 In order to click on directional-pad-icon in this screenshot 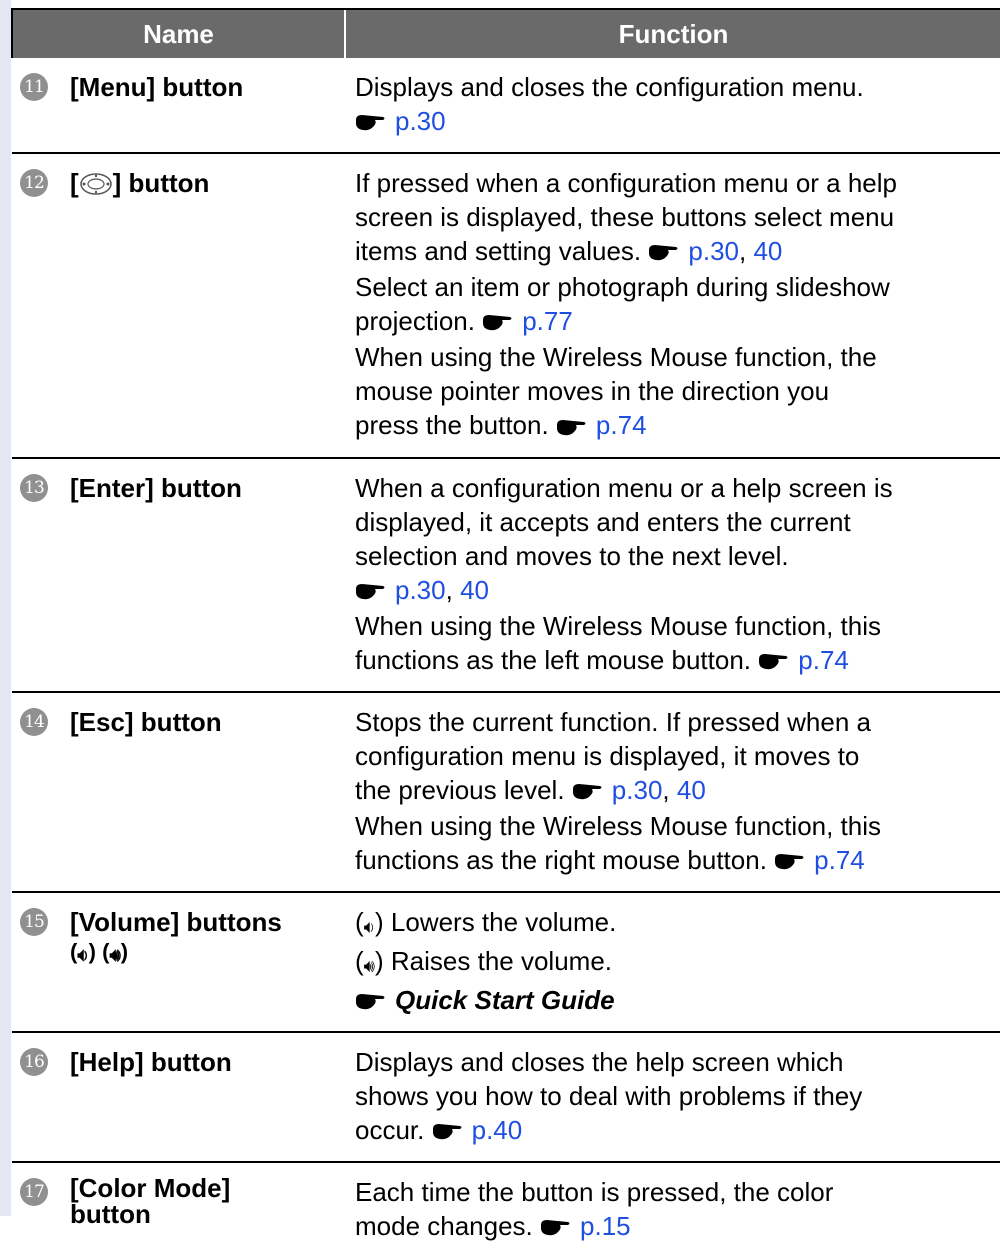, I will do `click(96, 187)`.